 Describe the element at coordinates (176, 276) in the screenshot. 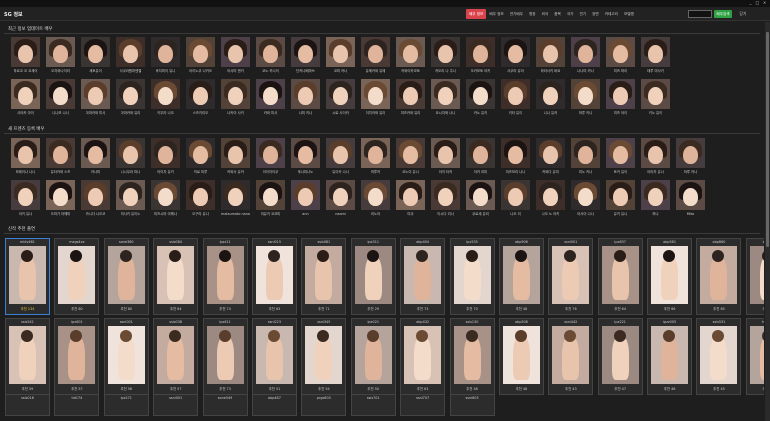

I see `cover-card: ssis084 추천 64` at that location.